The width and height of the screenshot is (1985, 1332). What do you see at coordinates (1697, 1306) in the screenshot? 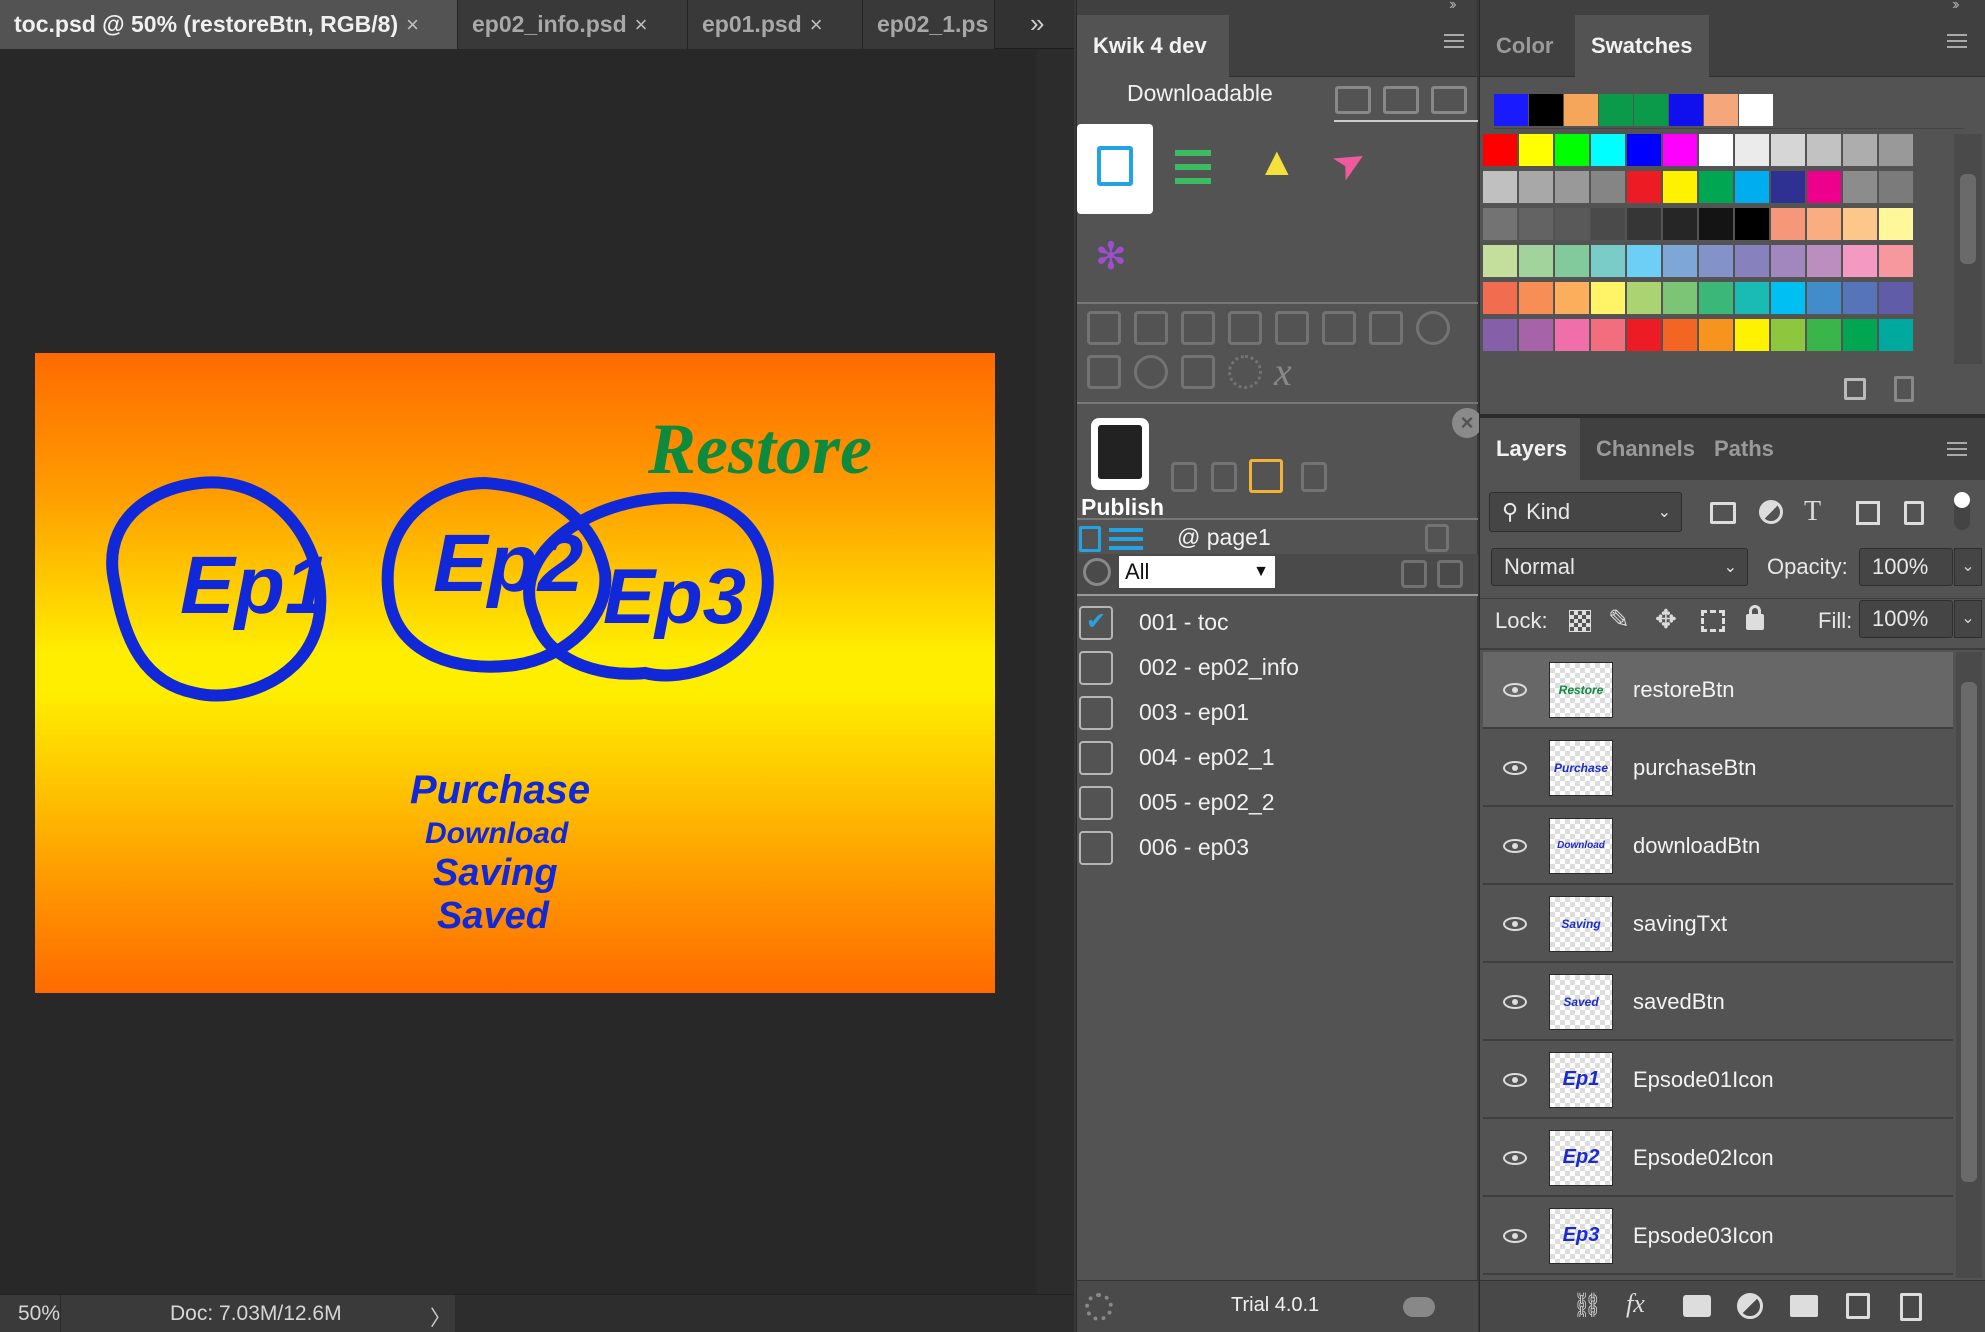
I see `mask-icon` at bounding box center [1697, 1306].